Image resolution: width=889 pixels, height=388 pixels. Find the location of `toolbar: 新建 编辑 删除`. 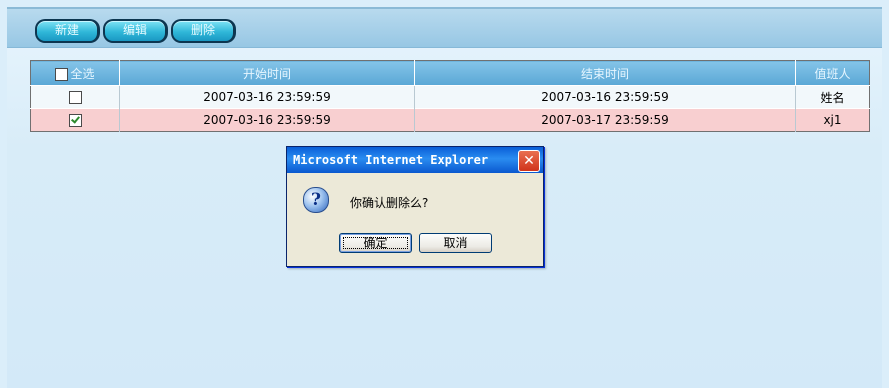

toolbar: 新建 编辑 删除 is located at coordinates (444, 28).